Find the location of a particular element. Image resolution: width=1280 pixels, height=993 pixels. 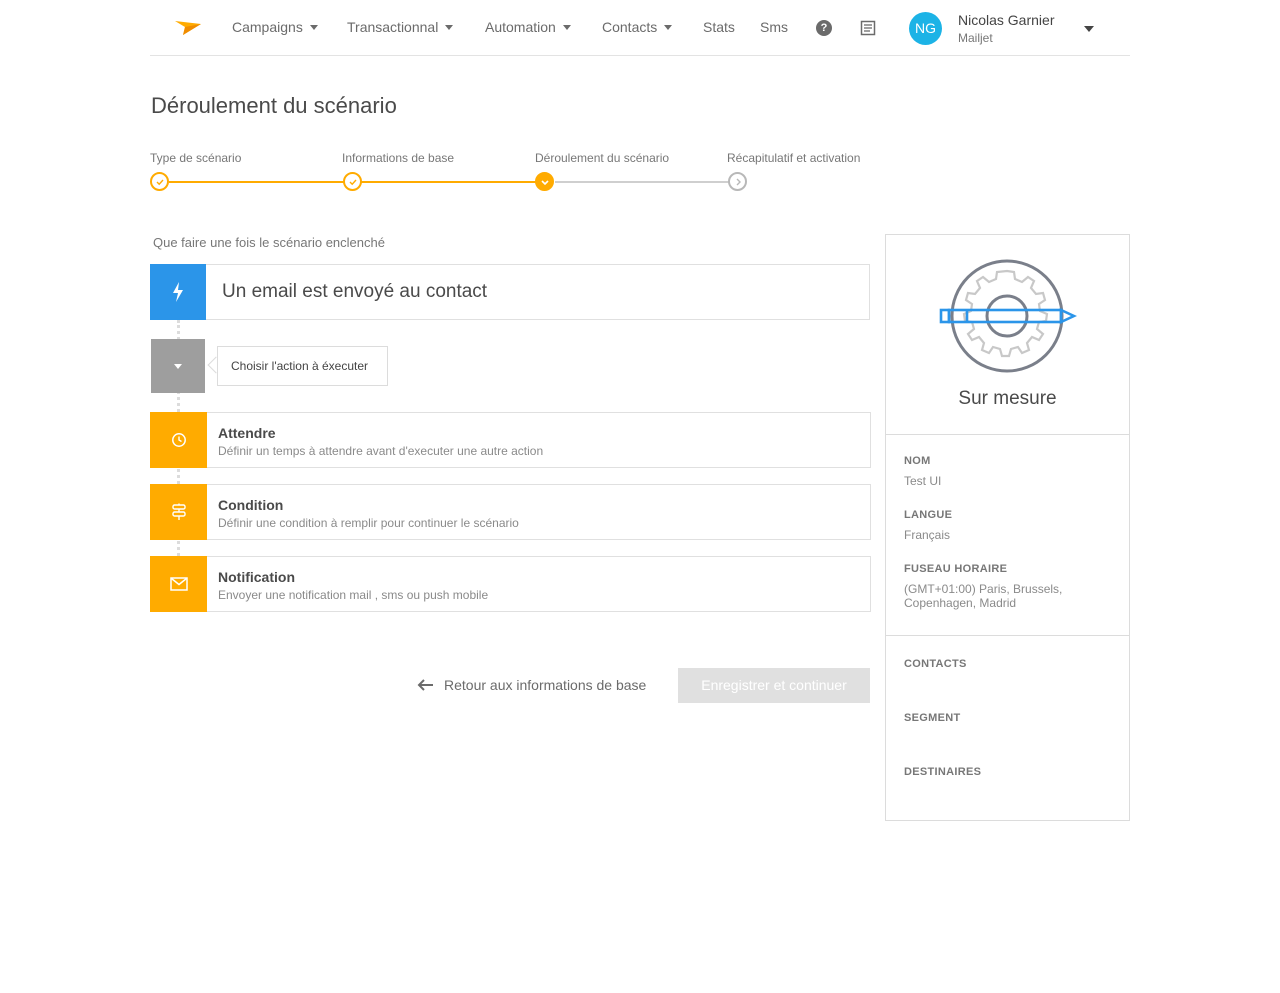

arrow-left-icon is located at coordinates (425, 685).